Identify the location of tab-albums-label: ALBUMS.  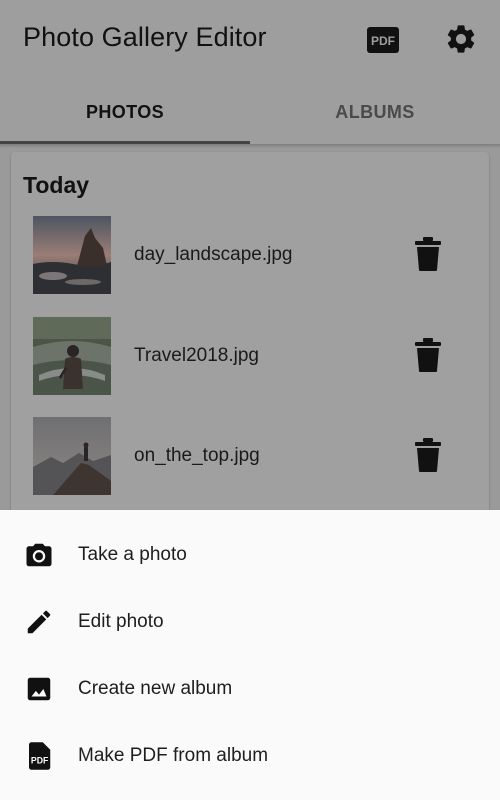
(375, 111).